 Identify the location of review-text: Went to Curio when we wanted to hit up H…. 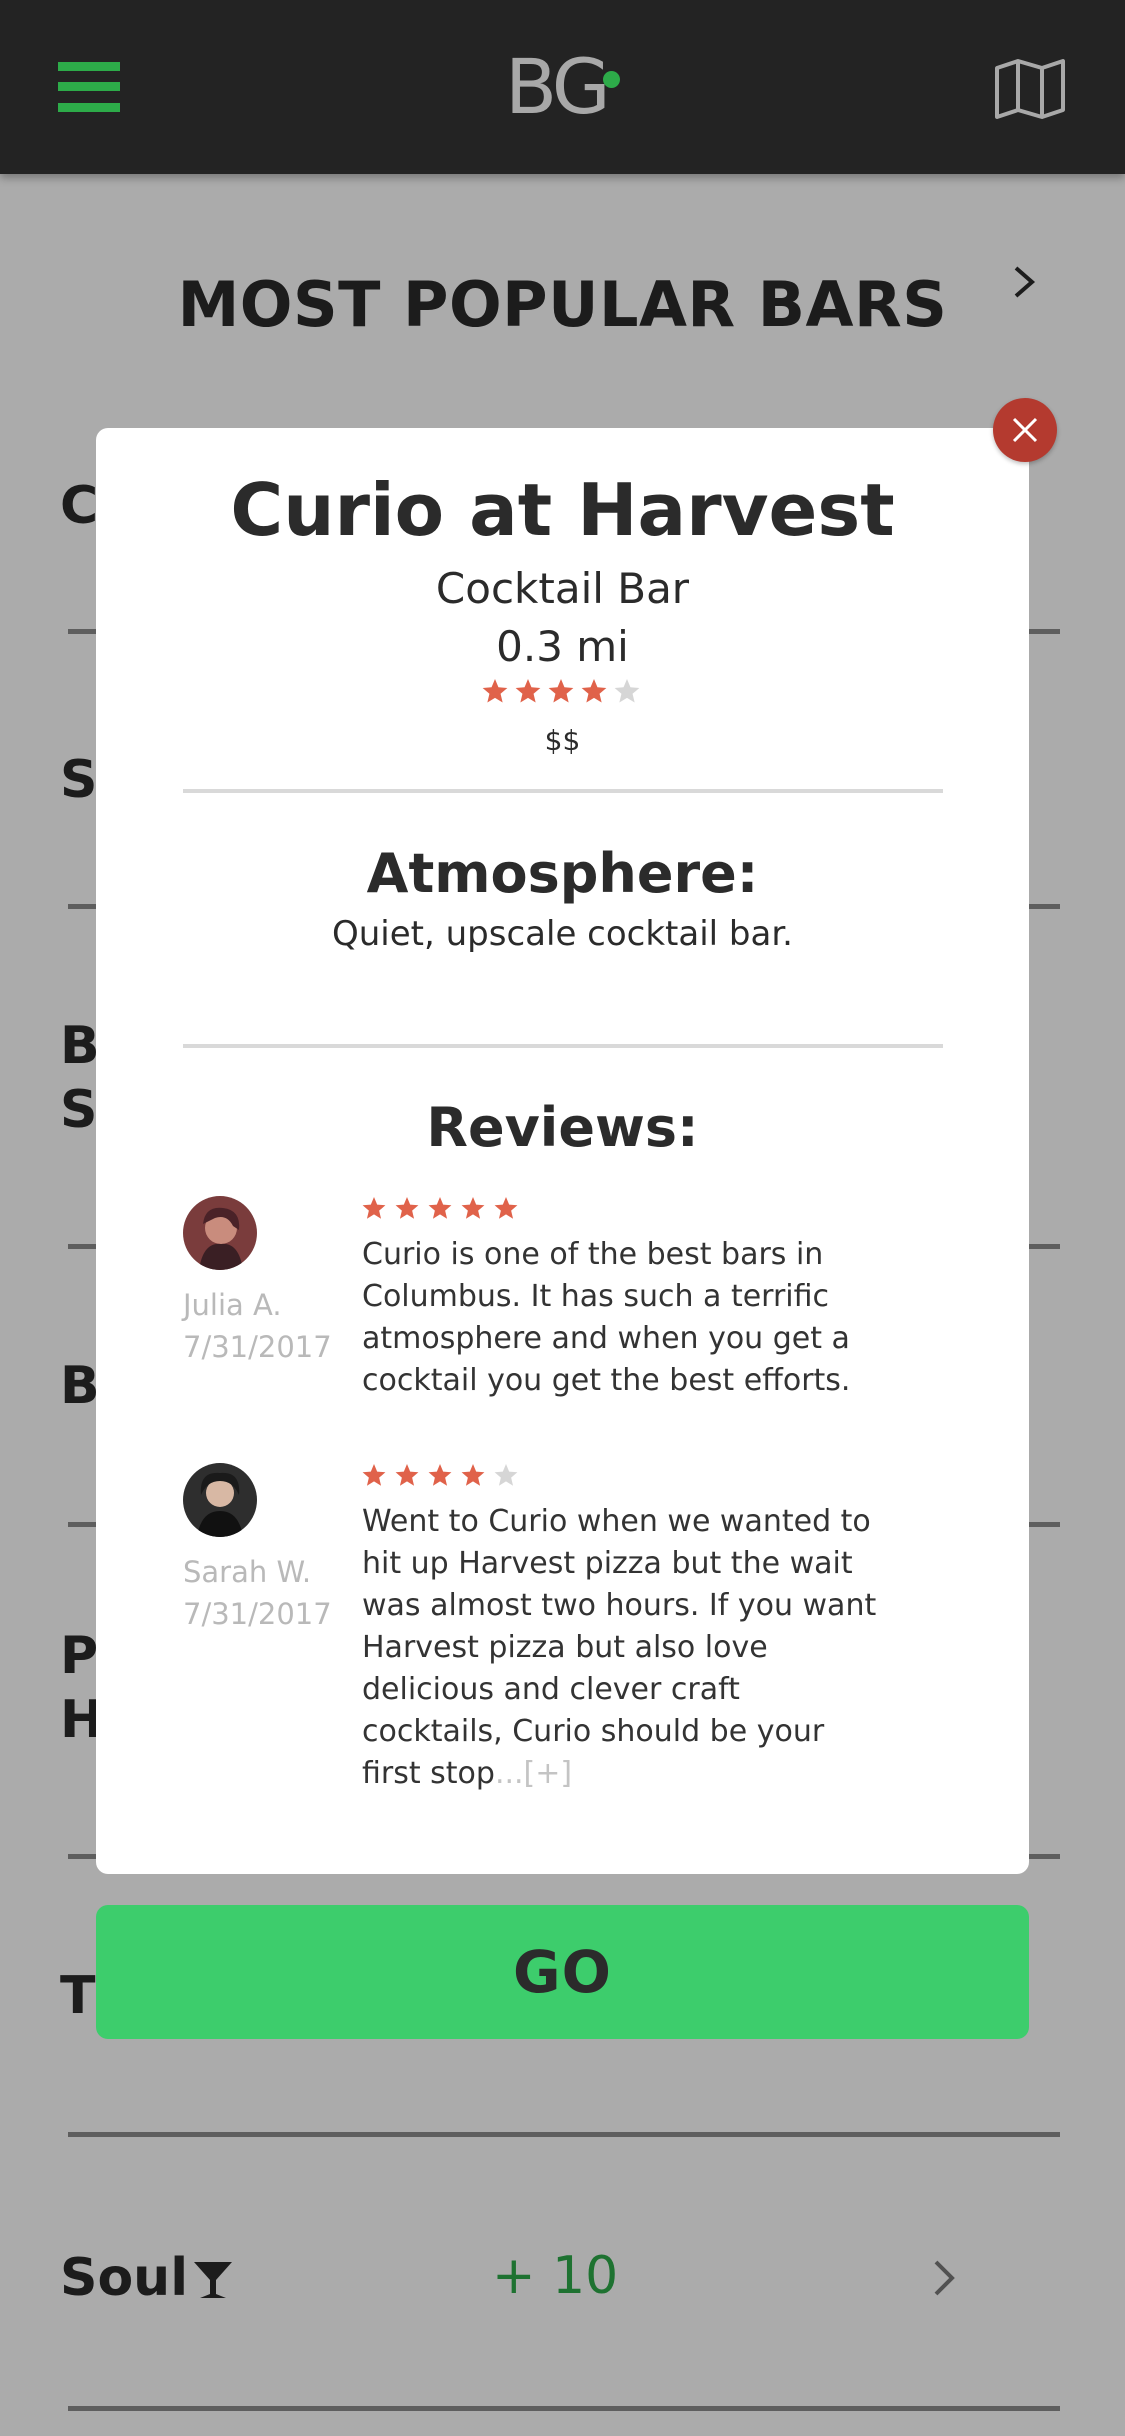
(622, 1648).